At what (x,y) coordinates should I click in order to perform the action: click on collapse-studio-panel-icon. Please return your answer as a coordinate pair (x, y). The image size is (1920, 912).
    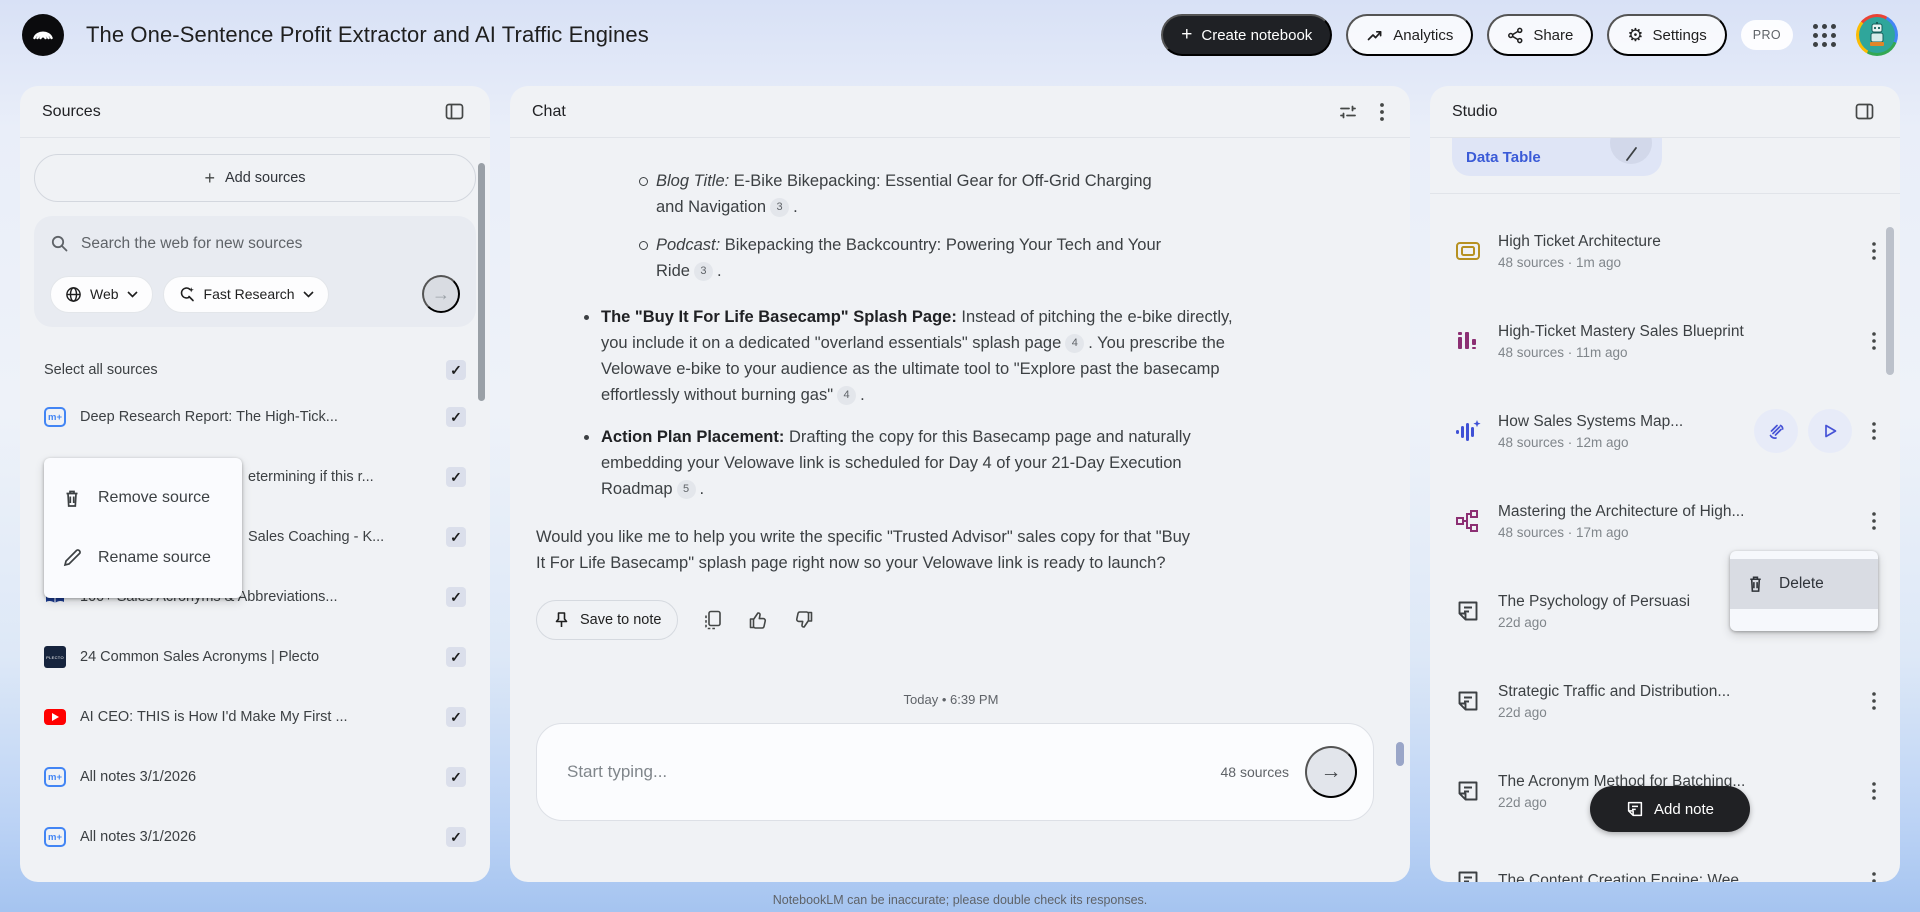
    Looking at the image, I should click on (1864, 111).